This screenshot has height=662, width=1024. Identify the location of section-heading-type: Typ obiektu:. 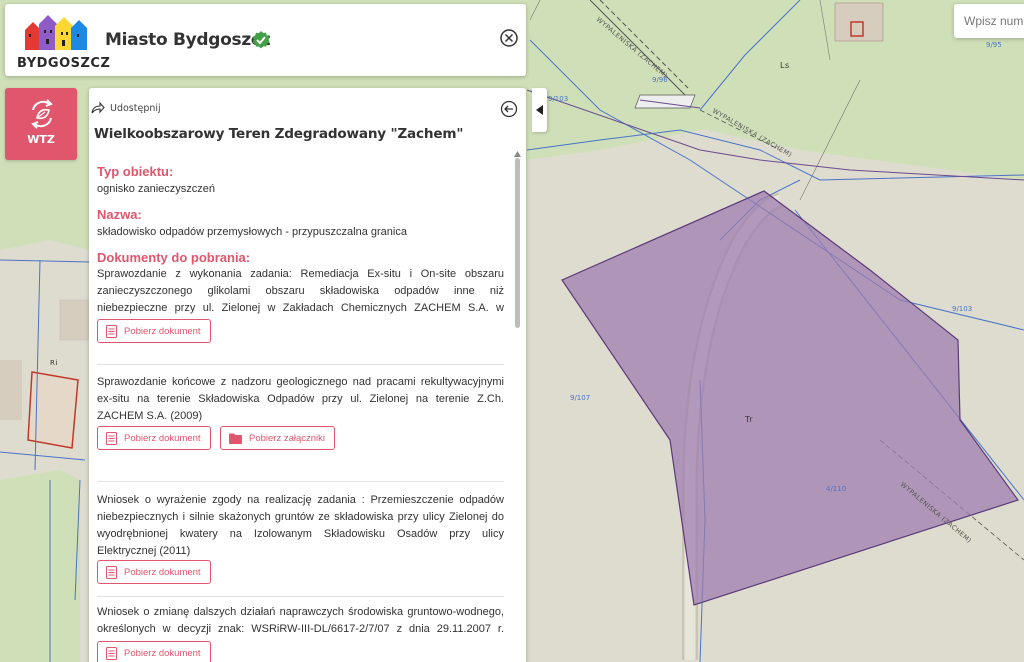
(135, 171).